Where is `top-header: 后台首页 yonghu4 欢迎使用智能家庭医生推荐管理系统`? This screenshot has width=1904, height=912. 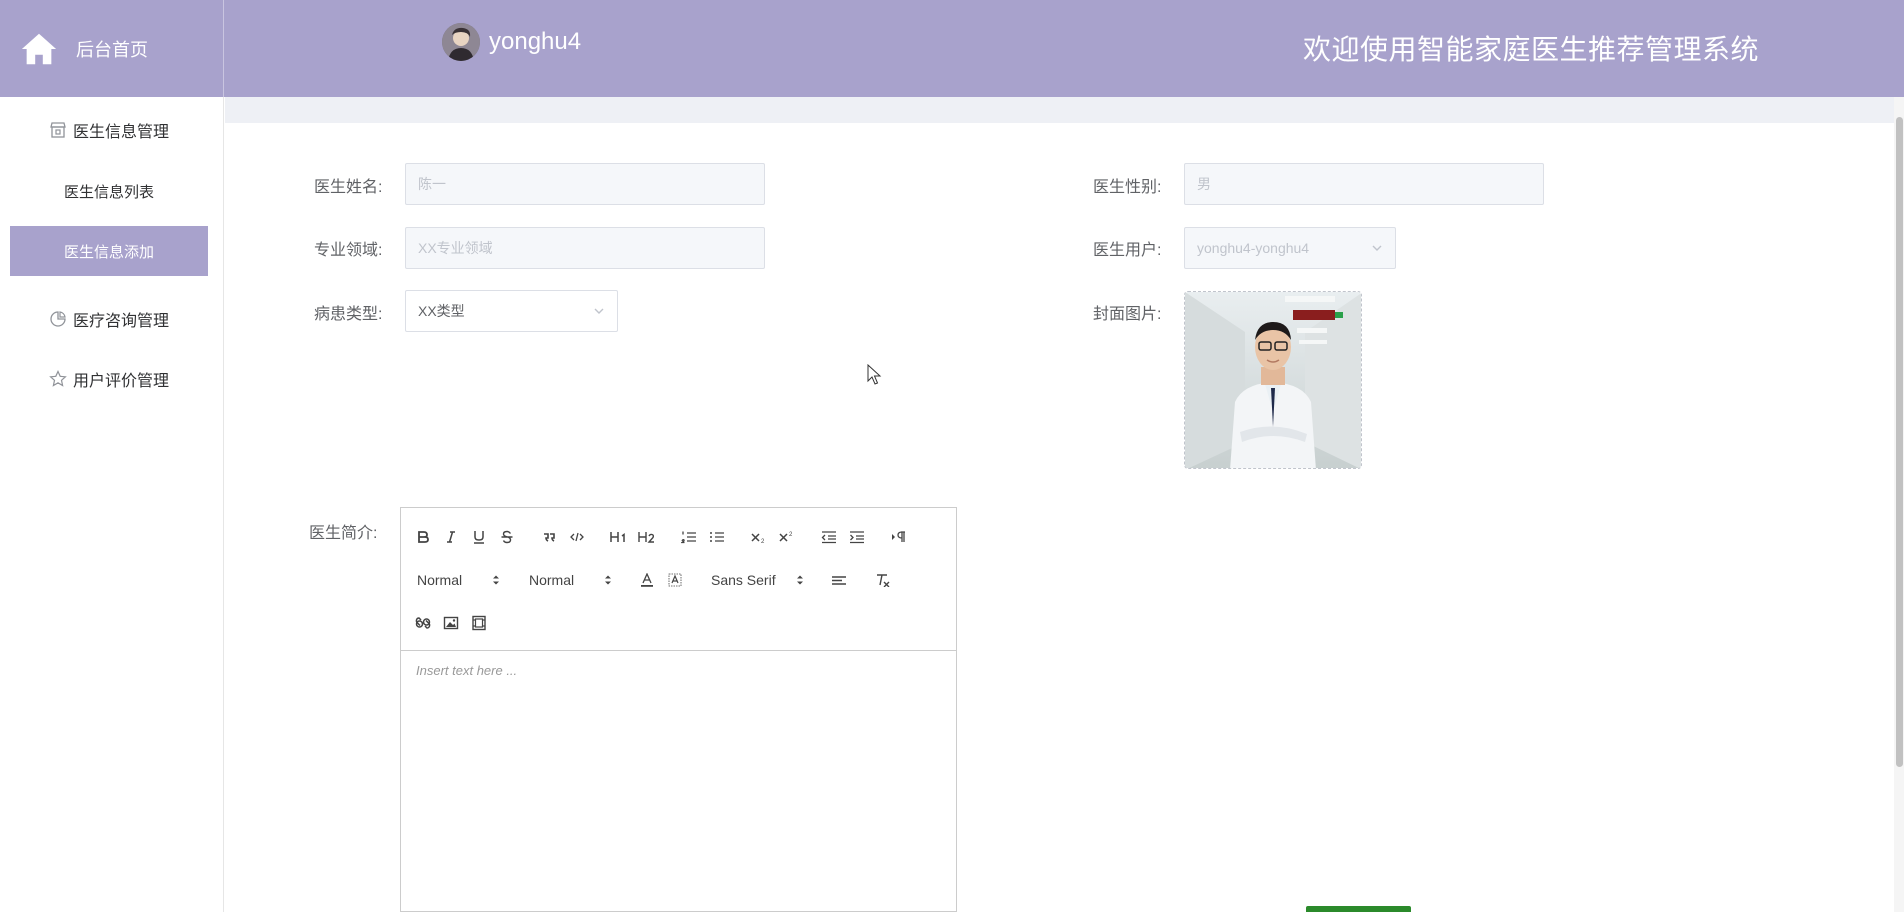
top-header: 后台首页 yonghu4 欢迎使用智能家庭医生推荐管理系统 is located at coordinates (952, 48).